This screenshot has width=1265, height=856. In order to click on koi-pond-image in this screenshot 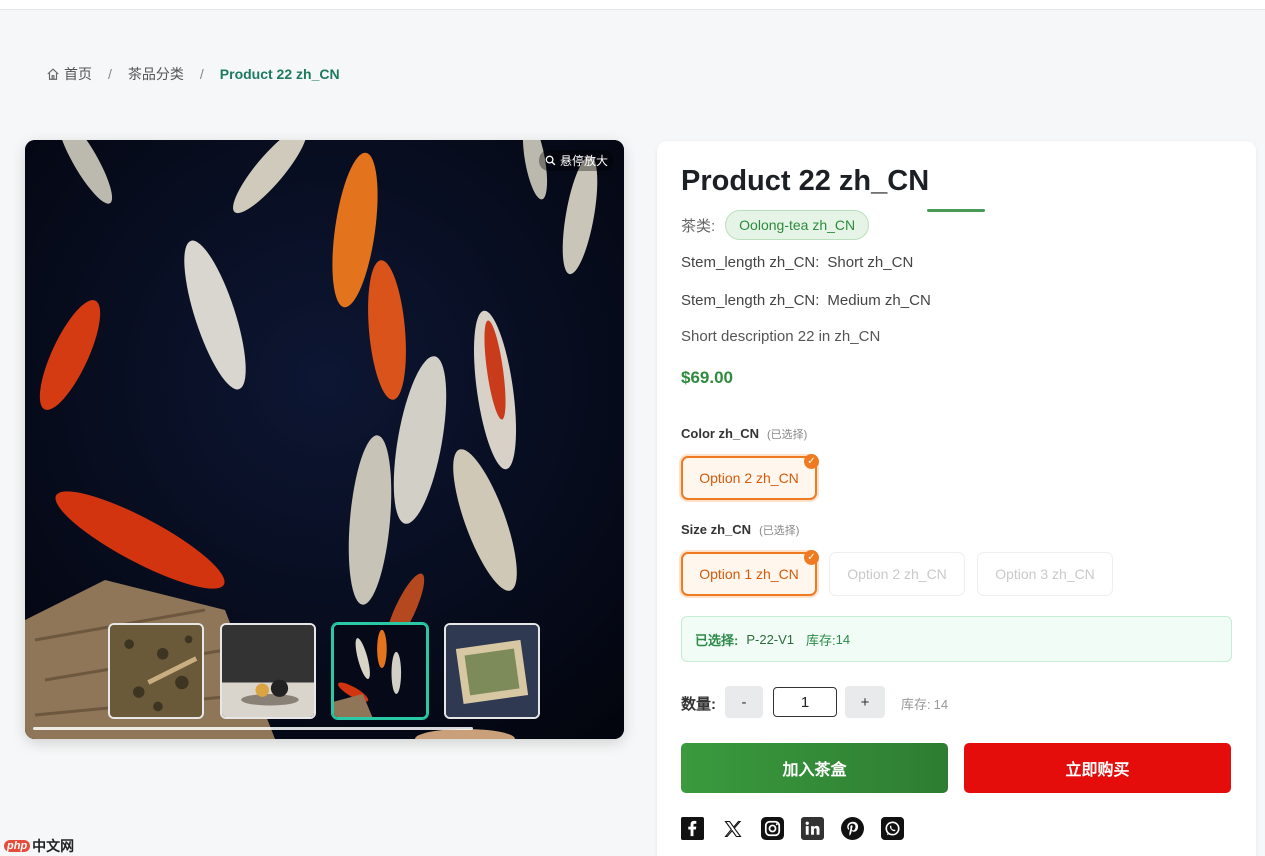, I will do `click(380, 671)`.